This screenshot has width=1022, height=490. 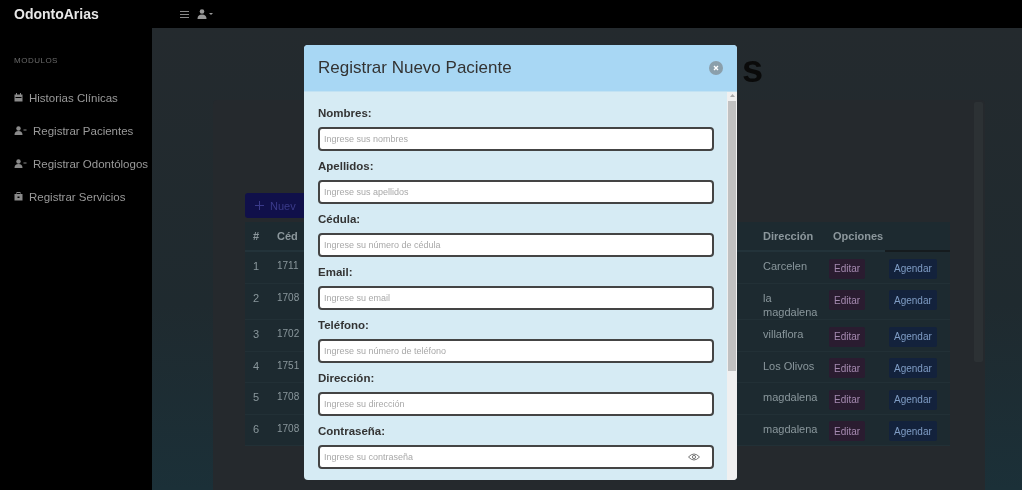 What do you see at coordinates (345, 113) in the screenshot?
I see `field-label: Nombres:` at bounding box center [345, 113].